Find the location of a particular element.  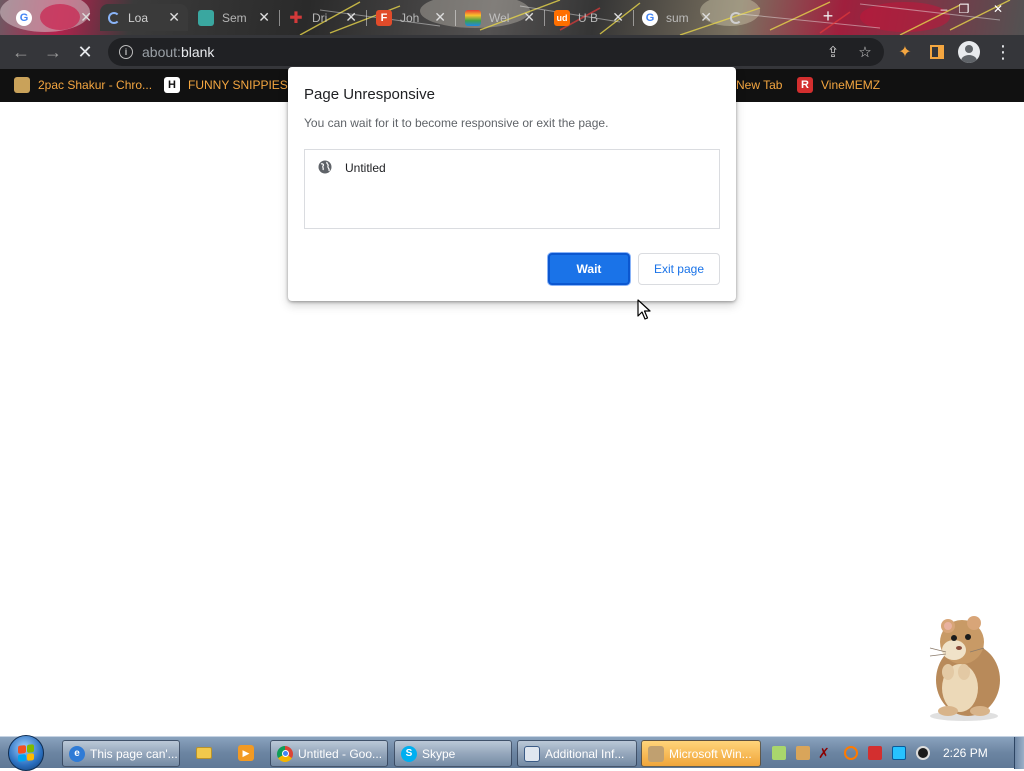

info-icon: i is located at coordinates (126, 52).